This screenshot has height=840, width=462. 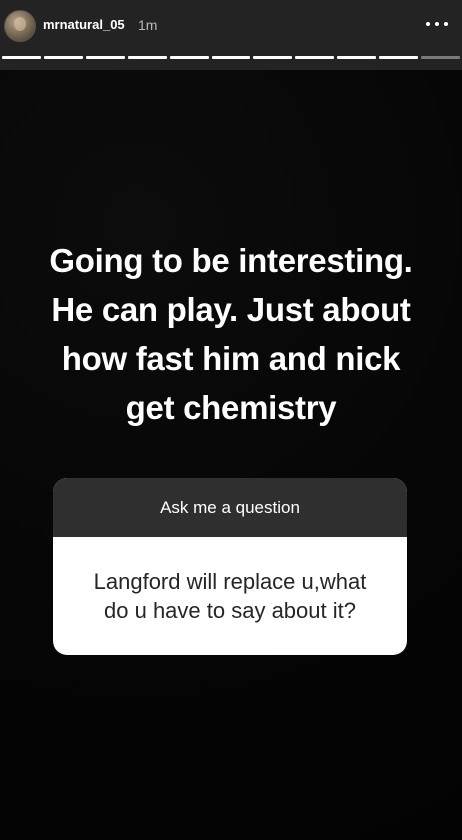 I want to click on story-progress-bar, so click(x=231, y=57).